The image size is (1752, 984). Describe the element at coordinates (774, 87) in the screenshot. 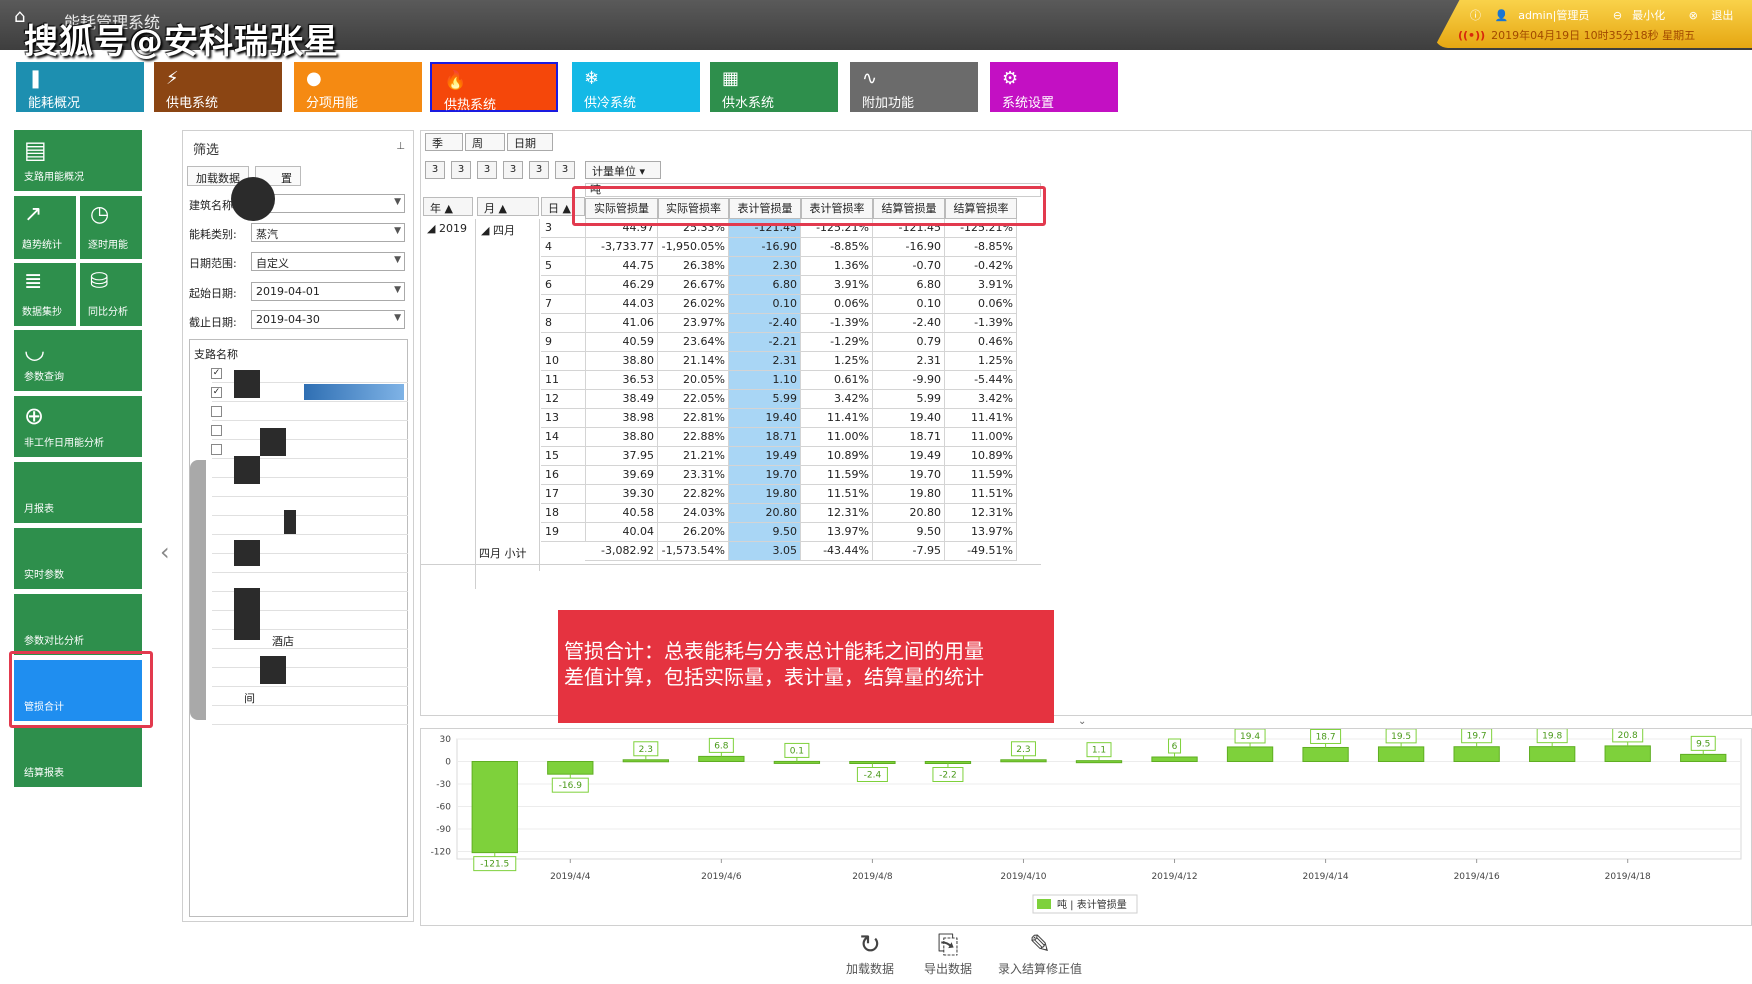

I see `nav-tile-6: ▦ 供水系统` at that location.